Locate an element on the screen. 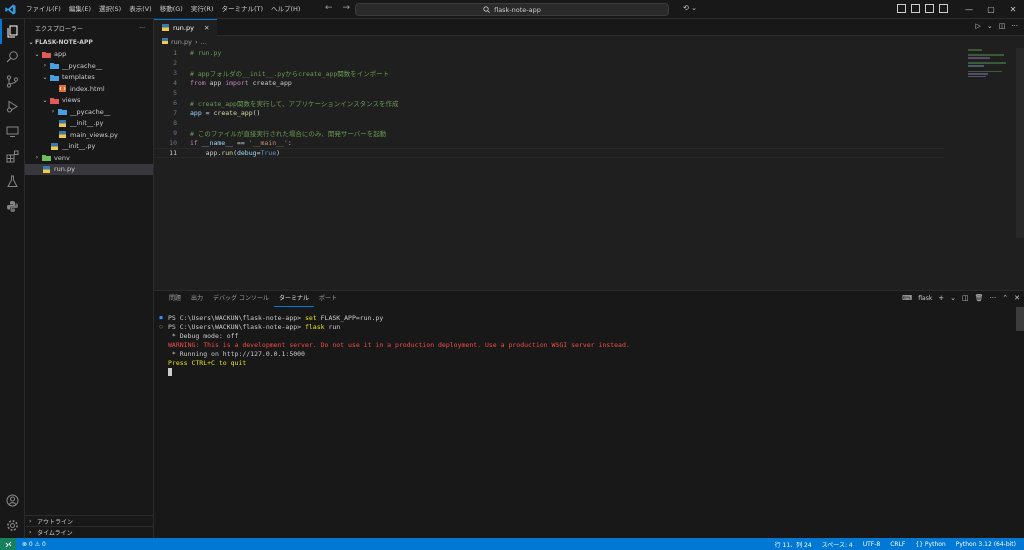 Image resolution: width=1024 pixels, height=550 pixels. terminal-text: Press CTRL+C to quit is located at coordinates (207, 362).